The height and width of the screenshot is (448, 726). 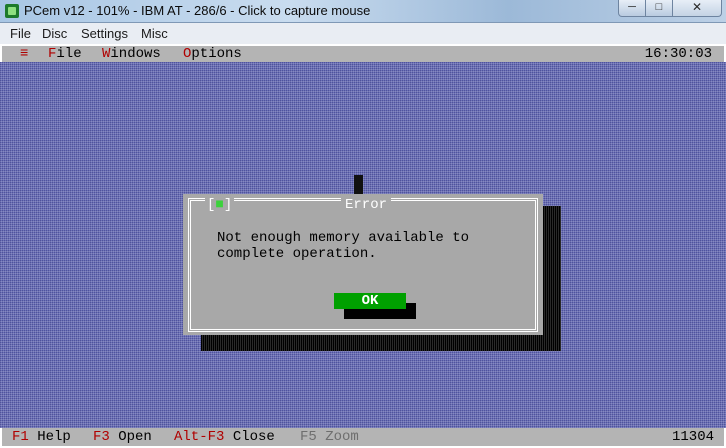 I want to click on dos-menu-options: Options, so click(x=212, y=54).